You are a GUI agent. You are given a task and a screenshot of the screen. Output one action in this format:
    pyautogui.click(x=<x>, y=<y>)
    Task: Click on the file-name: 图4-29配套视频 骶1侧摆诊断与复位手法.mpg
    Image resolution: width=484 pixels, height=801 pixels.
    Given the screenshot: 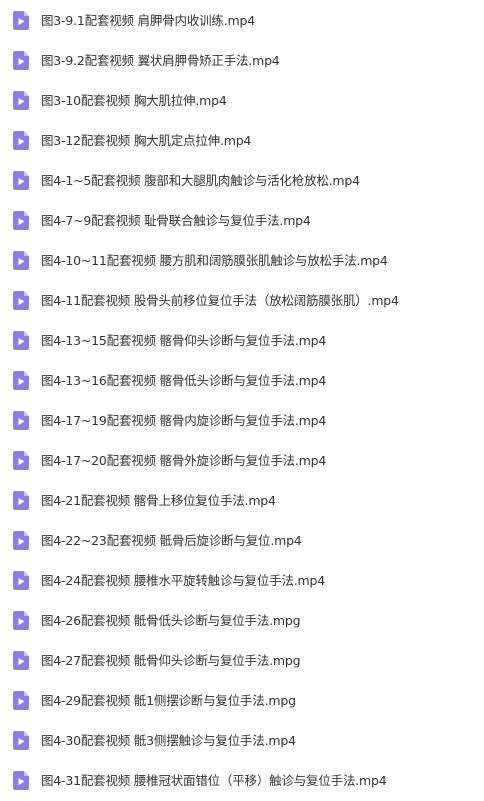 What is the action you would take?
    pyautogui.click(x=168, y=700)
    